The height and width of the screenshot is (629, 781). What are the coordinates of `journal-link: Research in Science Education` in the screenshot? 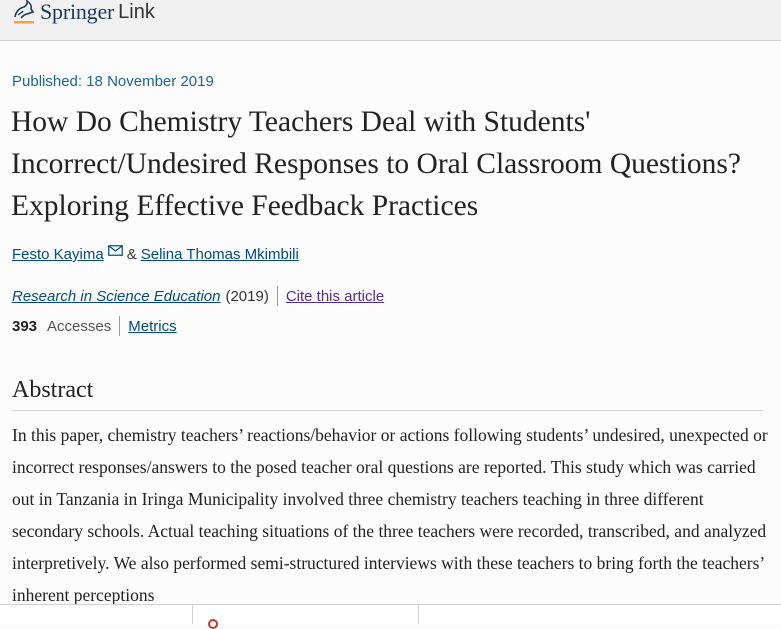 It's located at (116, 296).